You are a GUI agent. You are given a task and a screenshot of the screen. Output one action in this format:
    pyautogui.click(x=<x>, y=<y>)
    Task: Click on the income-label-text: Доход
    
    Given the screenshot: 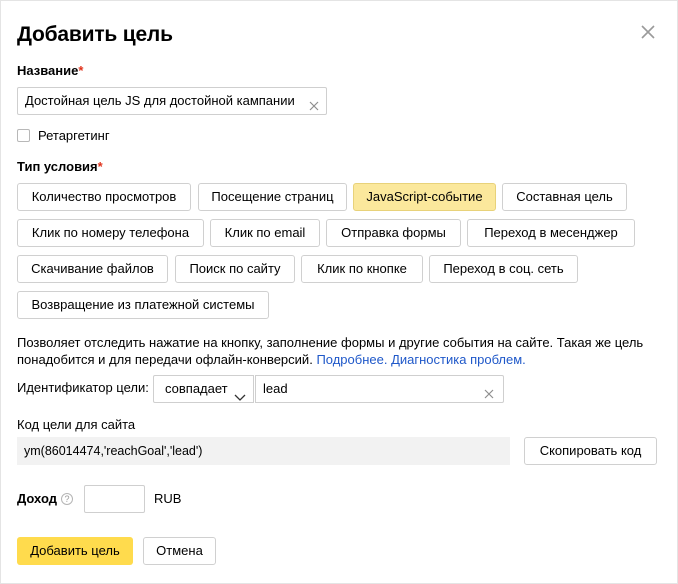 What is the action you would take?
    pyautogui.click(x=37, y=498)
    